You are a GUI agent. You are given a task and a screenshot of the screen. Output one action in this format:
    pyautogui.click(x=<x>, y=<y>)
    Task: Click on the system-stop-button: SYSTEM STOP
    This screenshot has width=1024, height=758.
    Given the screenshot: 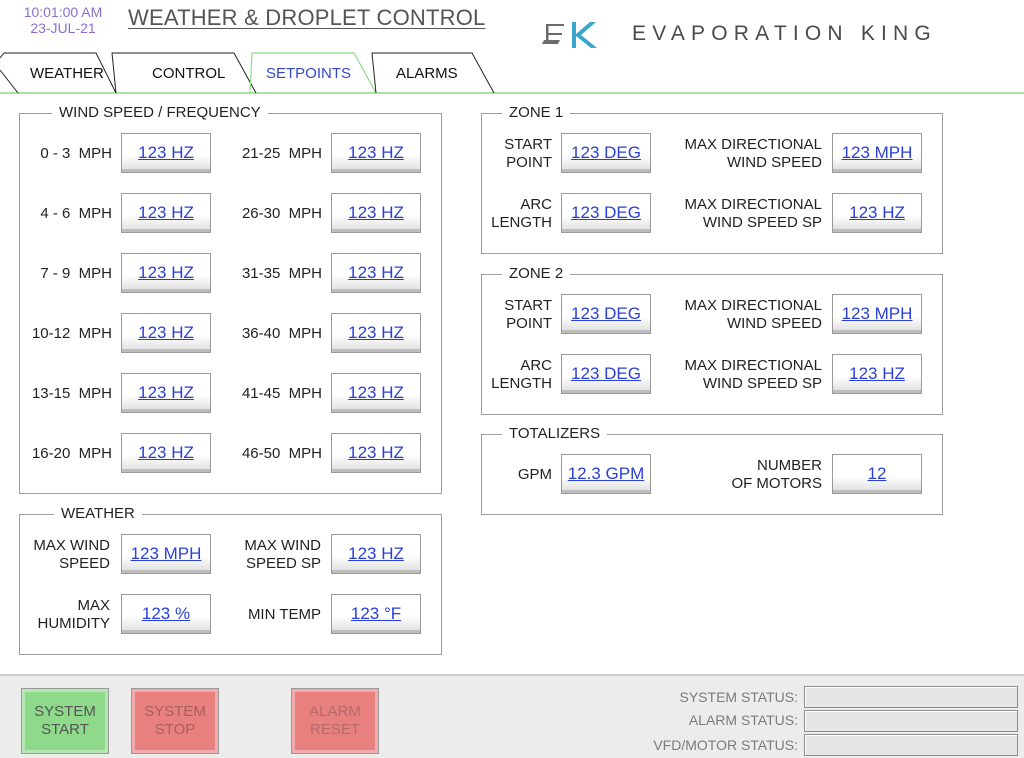 What is the action you would take?
    pyautogui.click(x=175, y=721)
    